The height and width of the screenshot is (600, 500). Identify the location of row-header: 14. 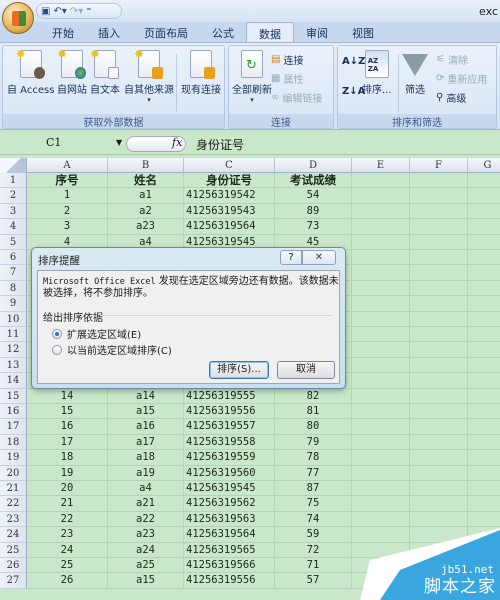
(13, 381).